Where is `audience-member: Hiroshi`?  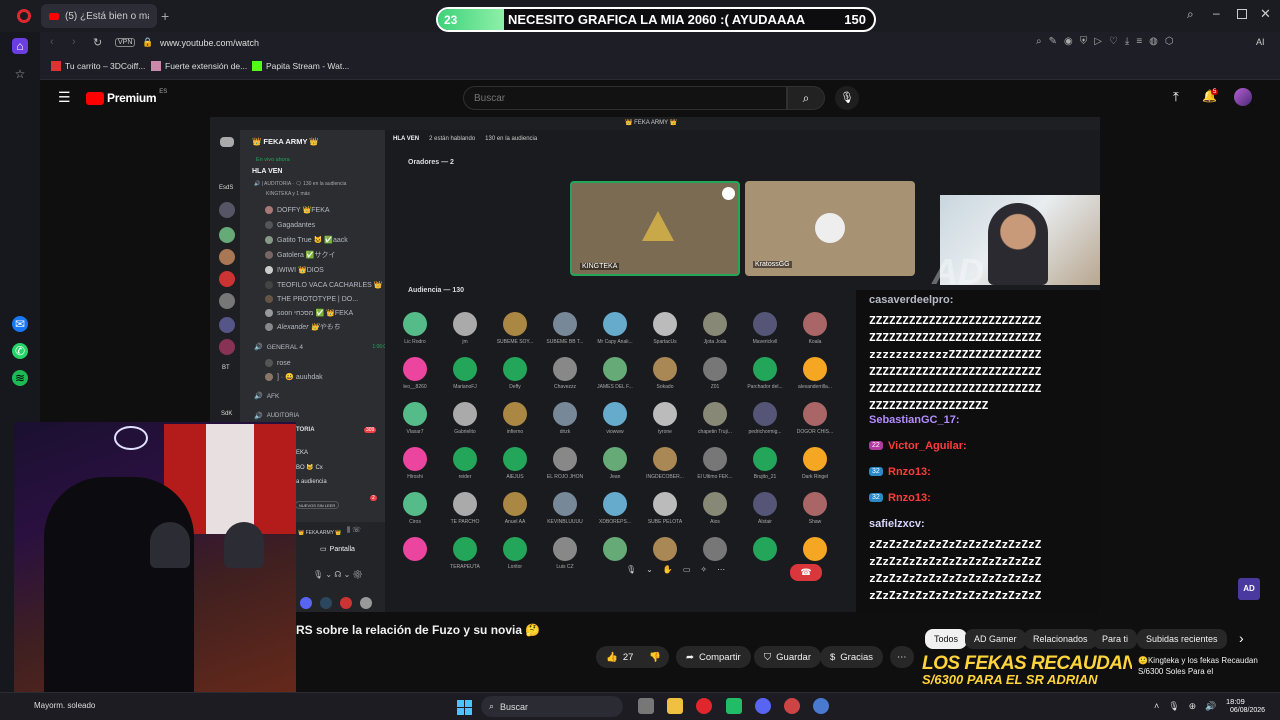 audience-member: Hiroshi is located at coordinates (415, 463).